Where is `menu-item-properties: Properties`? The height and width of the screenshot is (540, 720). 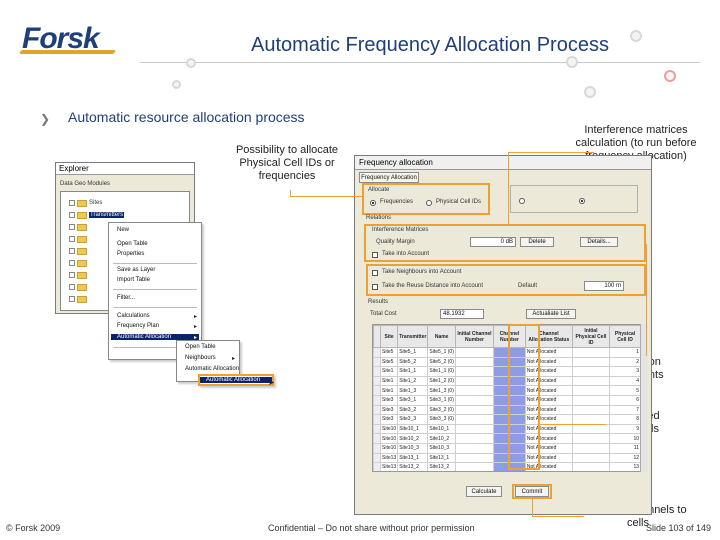 menu-item-properties: Properties is located at coordinates (130, 254).